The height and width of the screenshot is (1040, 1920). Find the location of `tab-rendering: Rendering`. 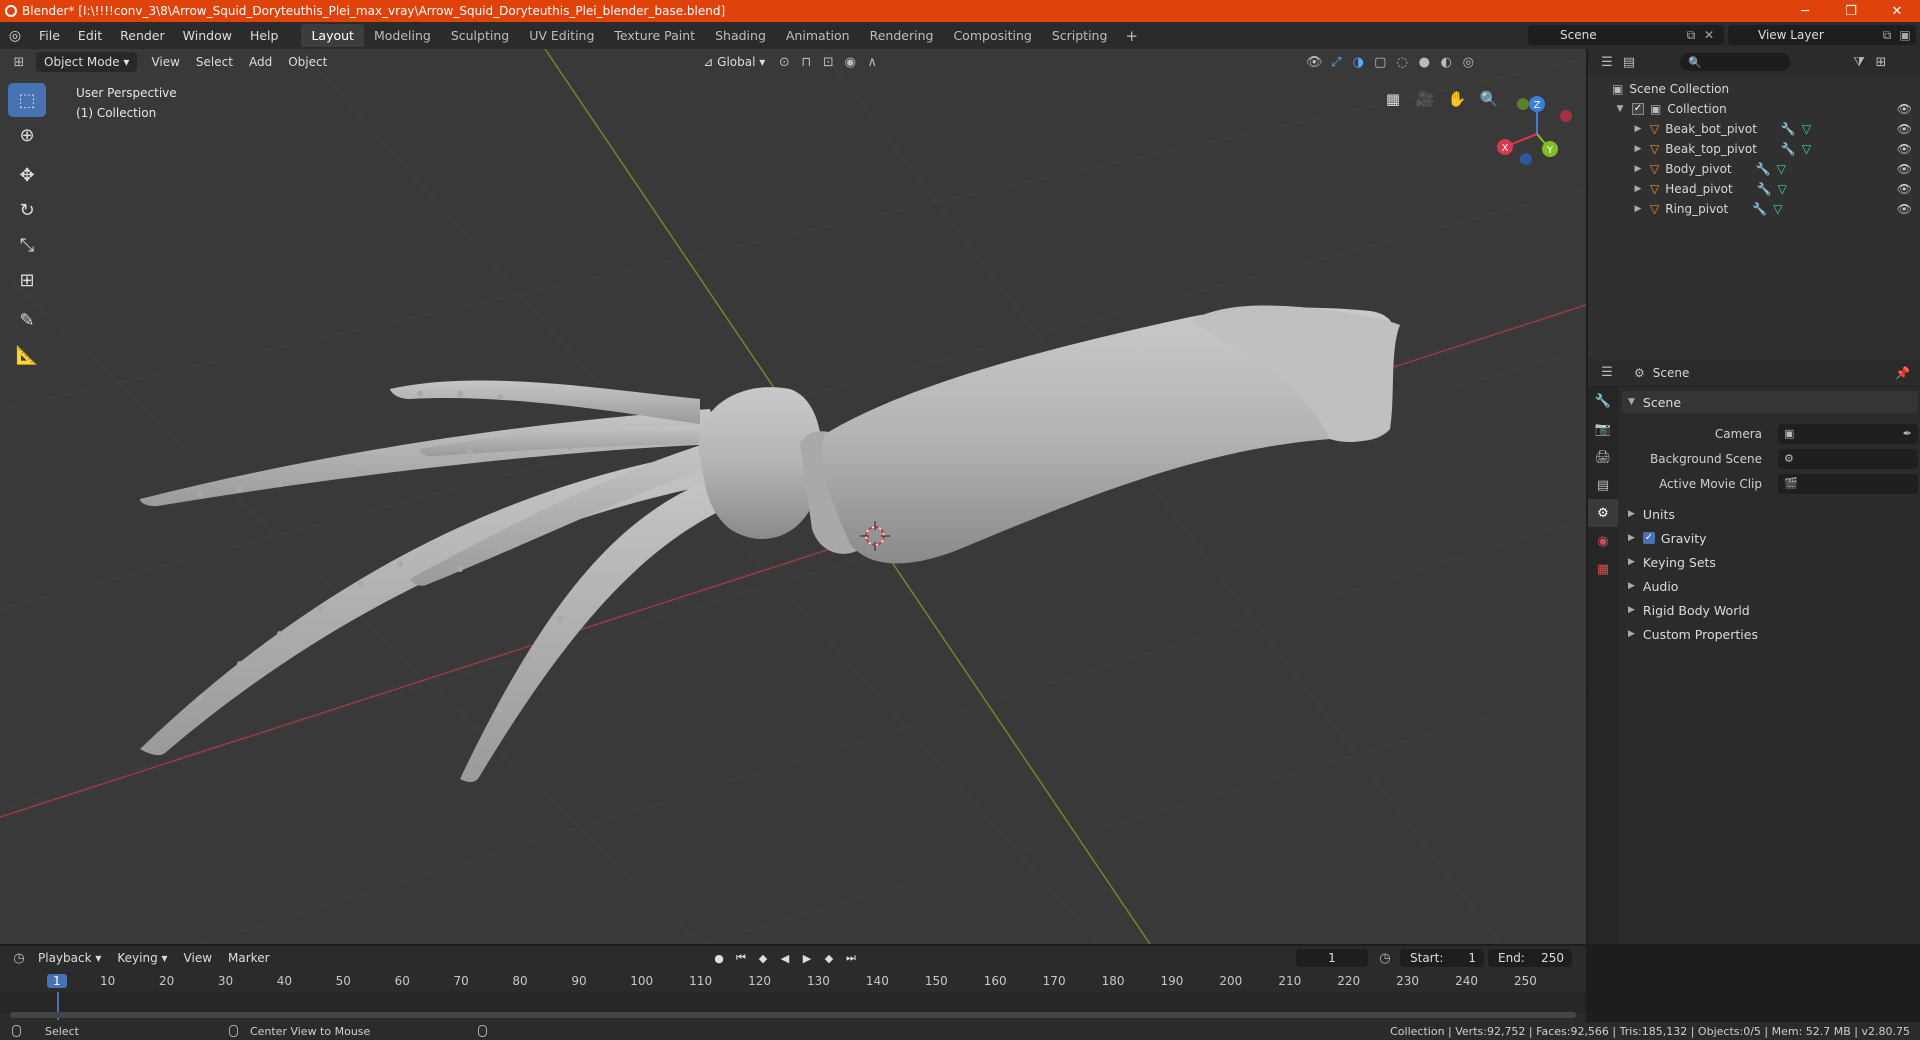

tab-rendering: Rendering is located at coordinates (902, 35).